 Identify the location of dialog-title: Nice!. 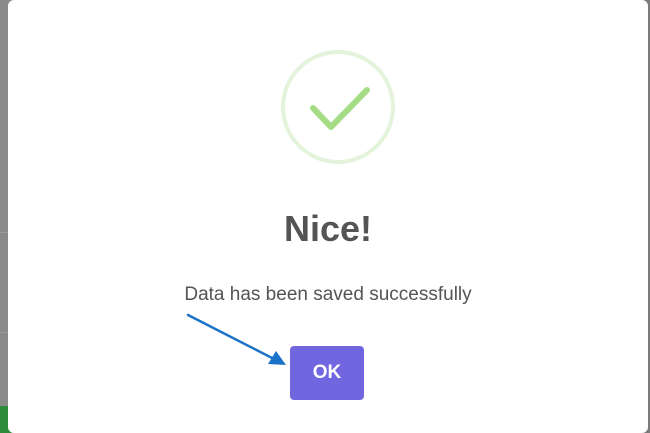
(328, 228).